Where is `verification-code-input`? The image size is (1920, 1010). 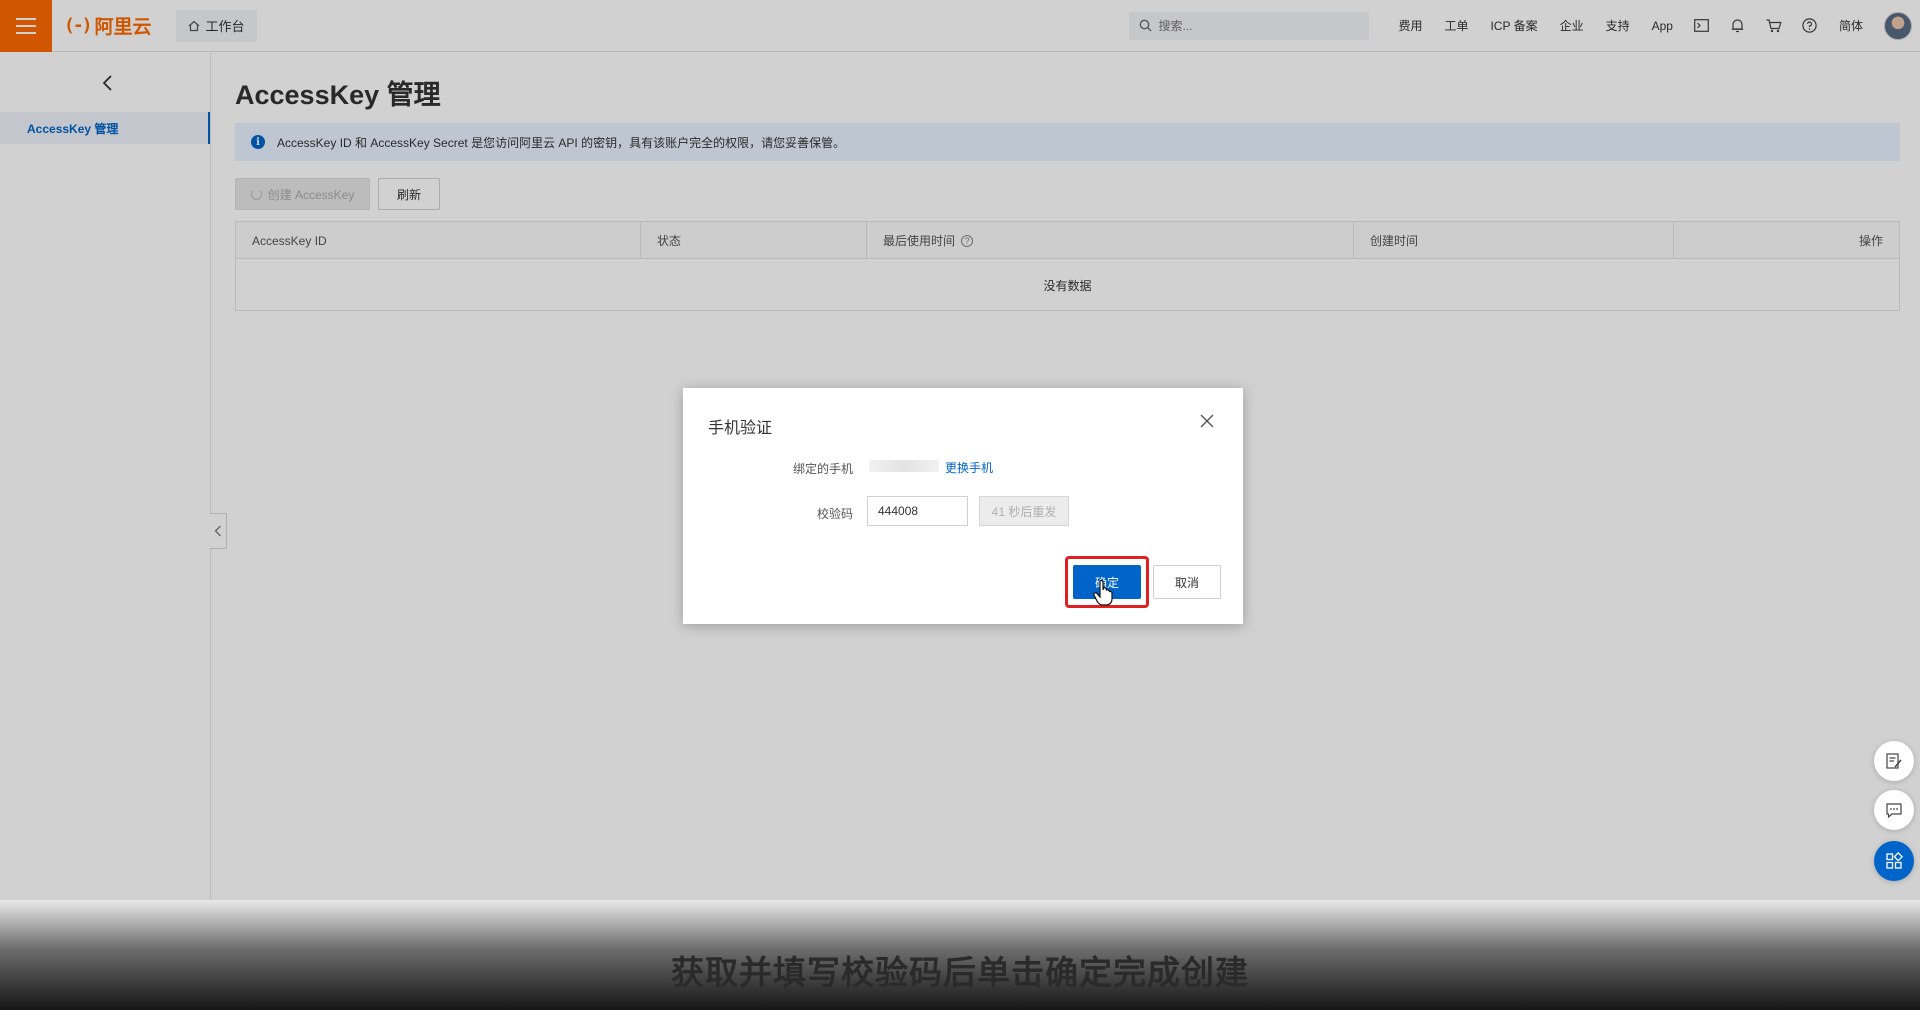
verification-code-input is located at coordinates (917, 511).